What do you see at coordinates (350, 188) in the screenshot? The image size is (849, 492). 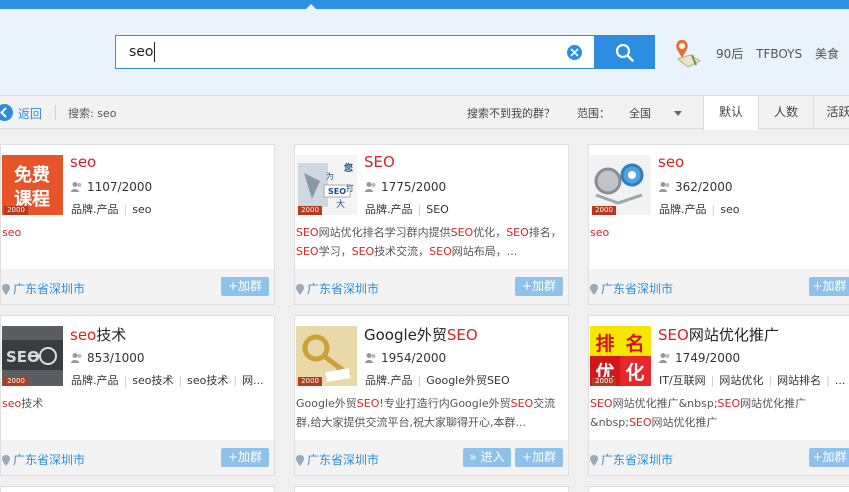 I see `svg-text: 打` at bounding box center [350, 188].